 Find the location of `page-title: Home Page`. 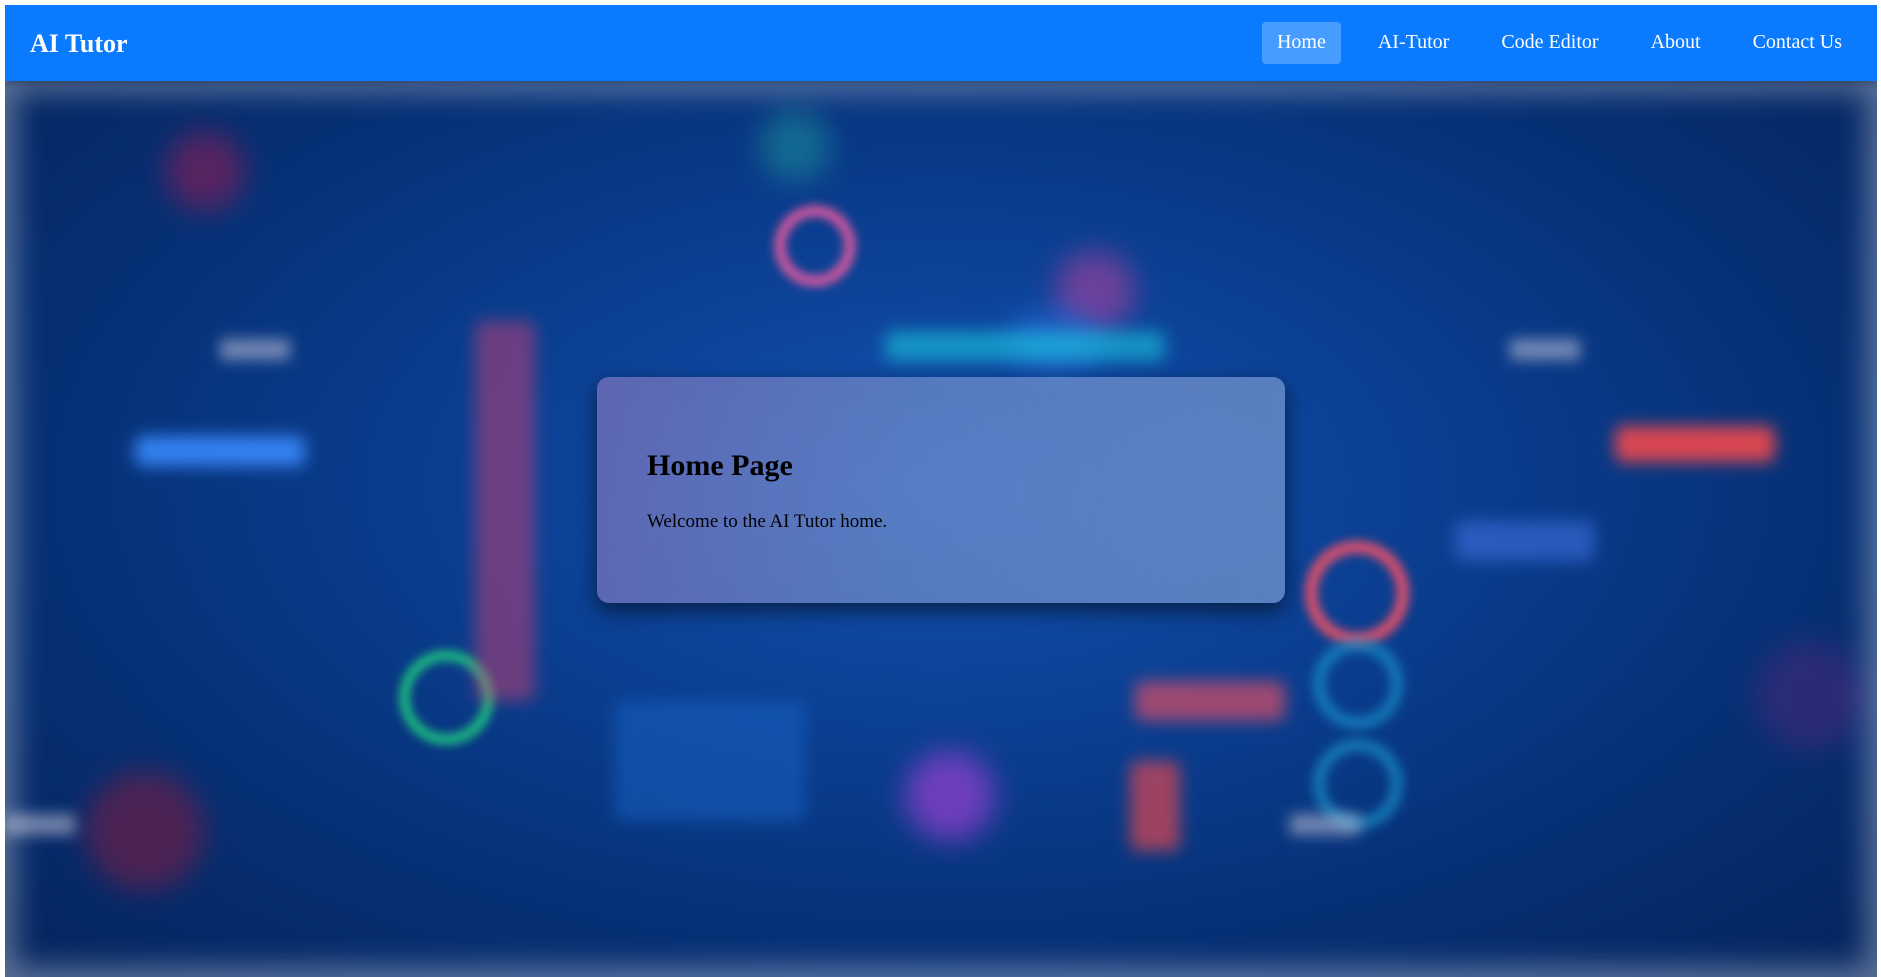

page-title: Home Page is located at coordinates (720, 465).